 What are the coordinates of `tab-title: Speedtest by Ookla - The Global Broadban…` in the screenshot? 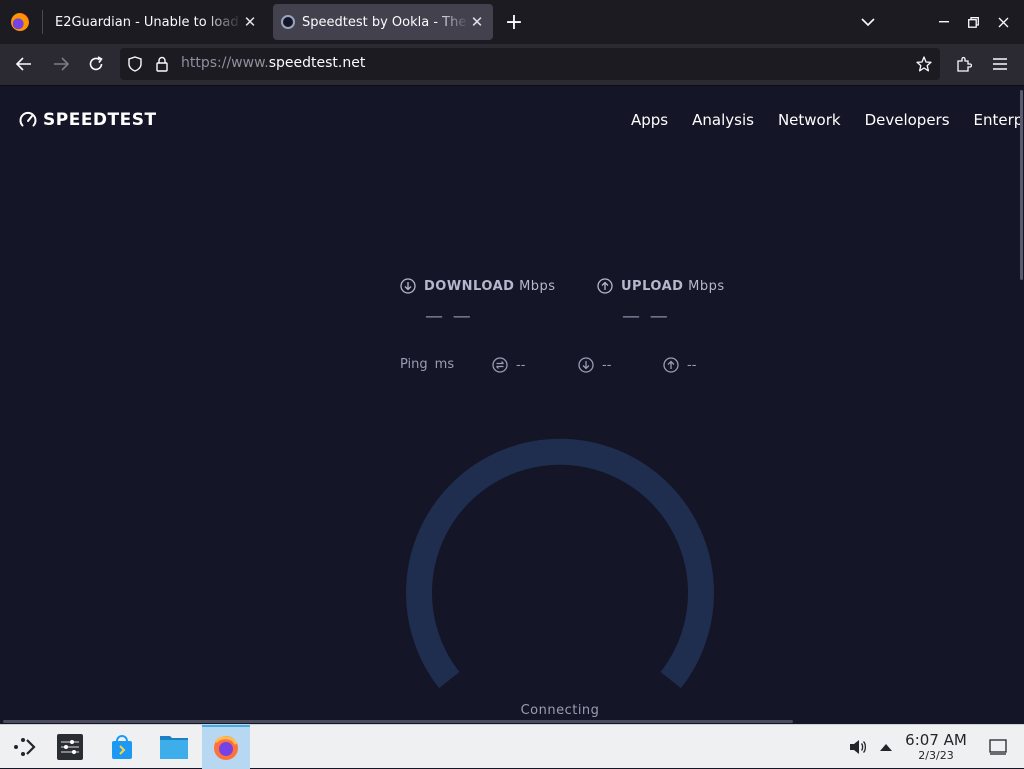 It's located at (385, 22).